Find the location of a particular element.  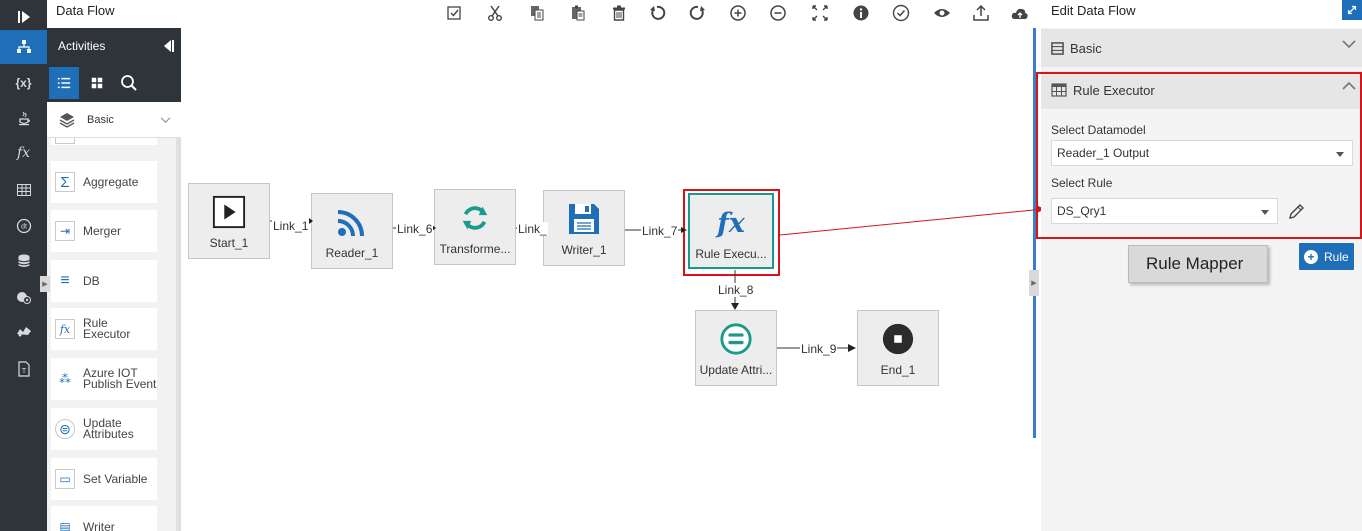

zoom-out-icon is located at coordinates (778, 13).